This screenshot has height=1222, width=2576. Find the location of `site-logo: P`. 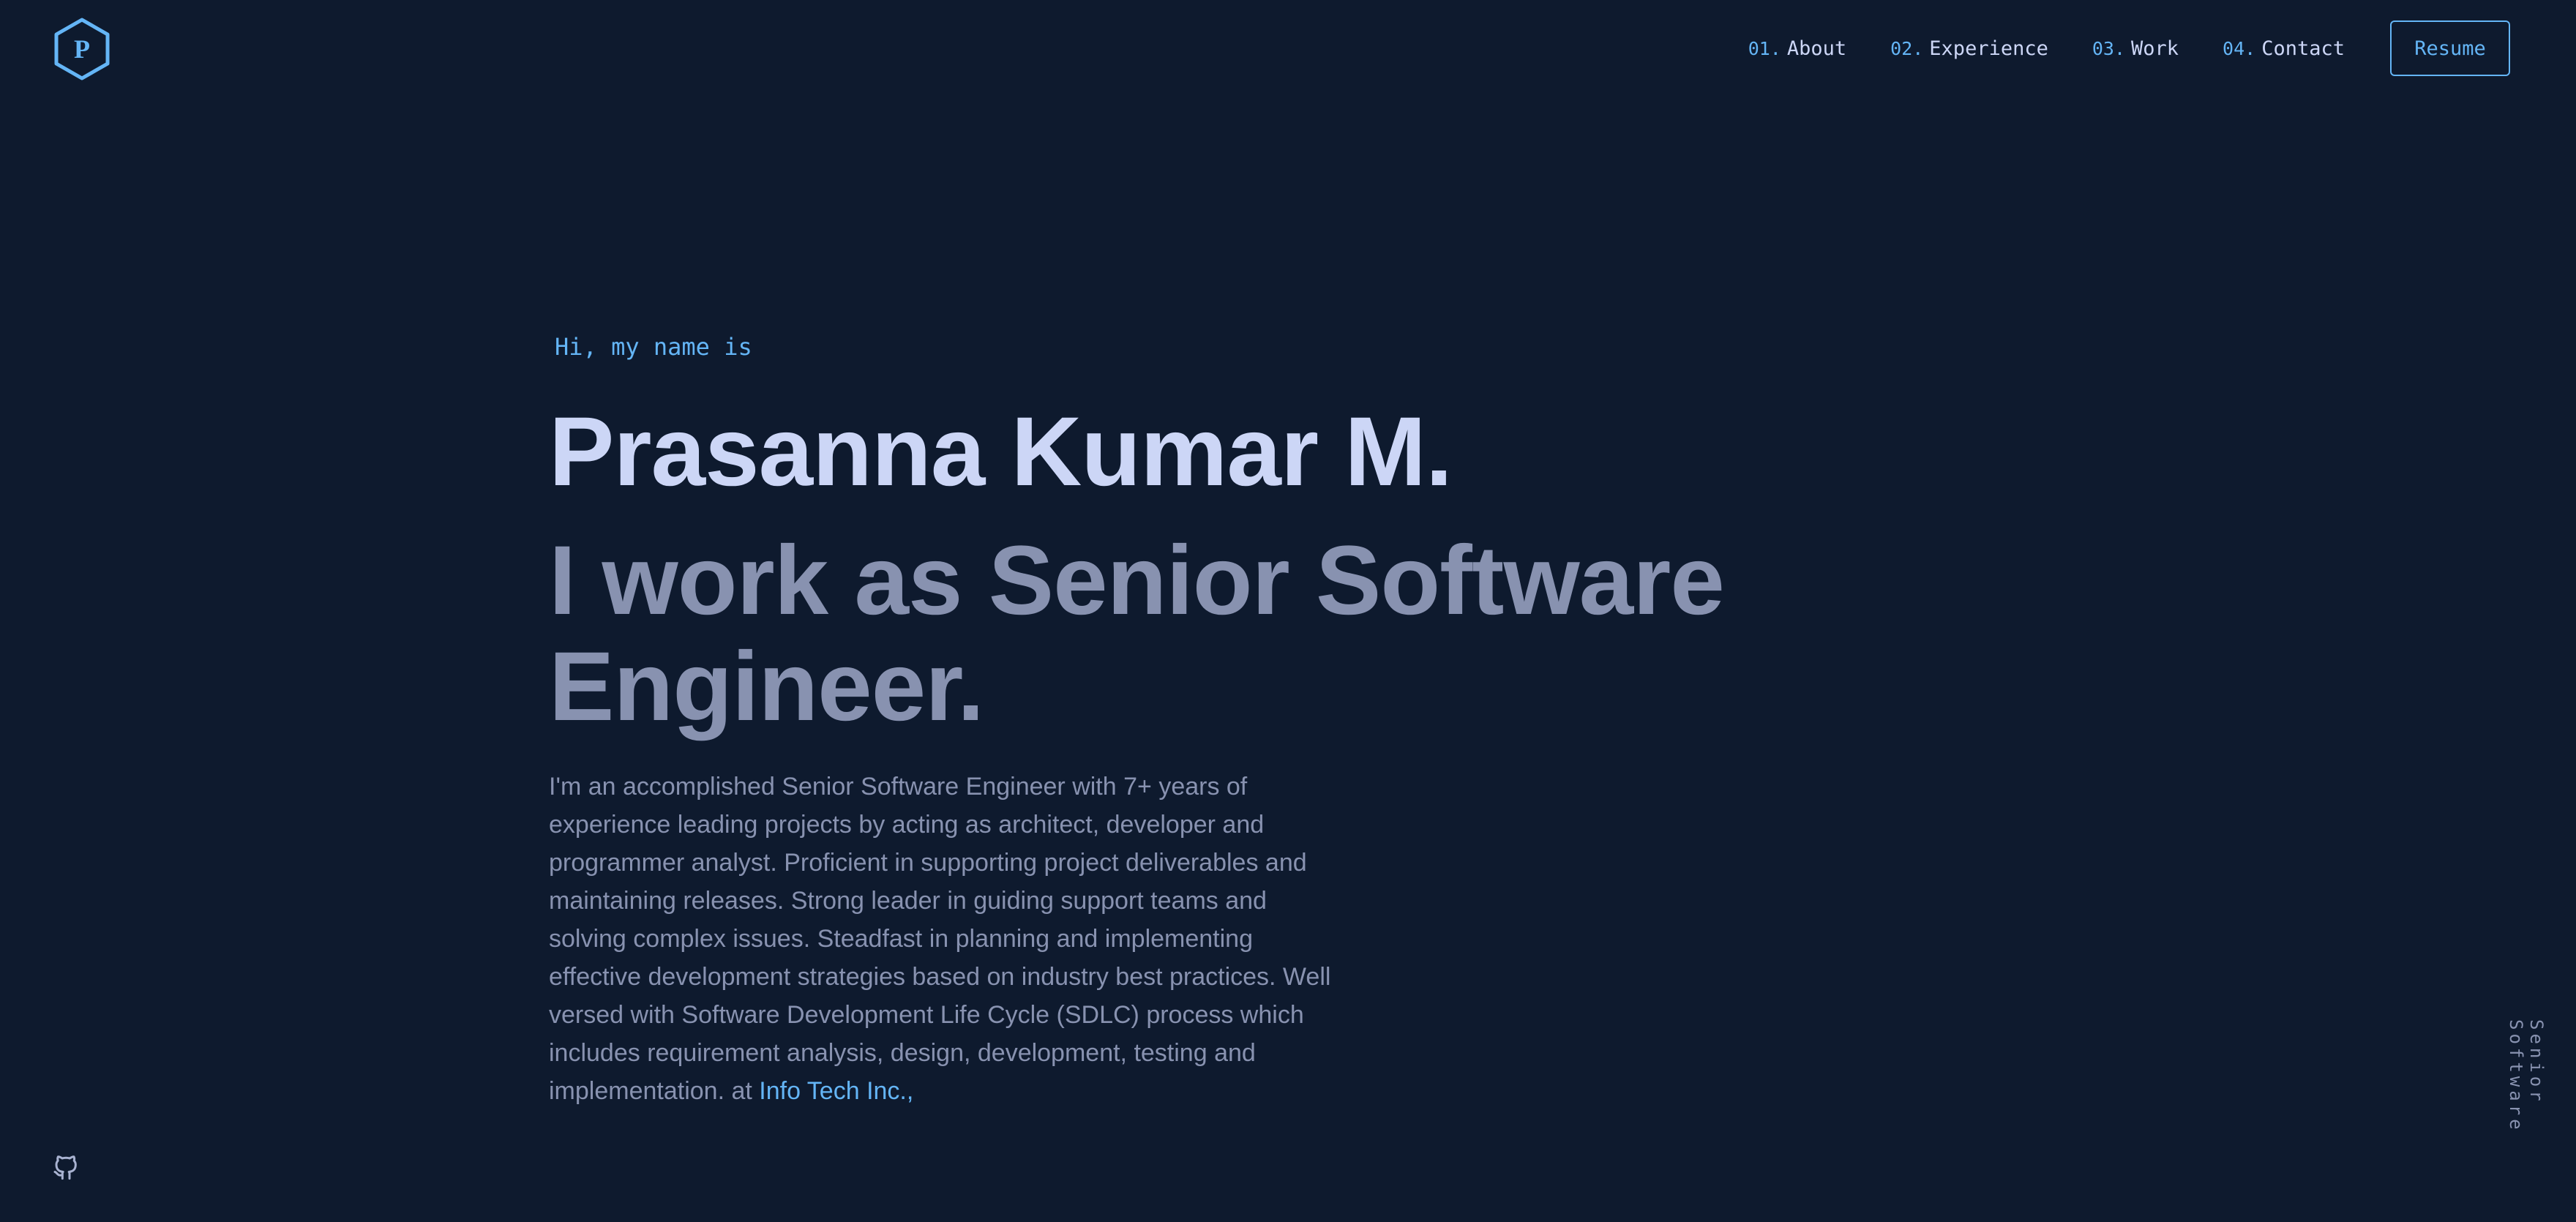

site-logo: P is located at coordinates (82, 49).